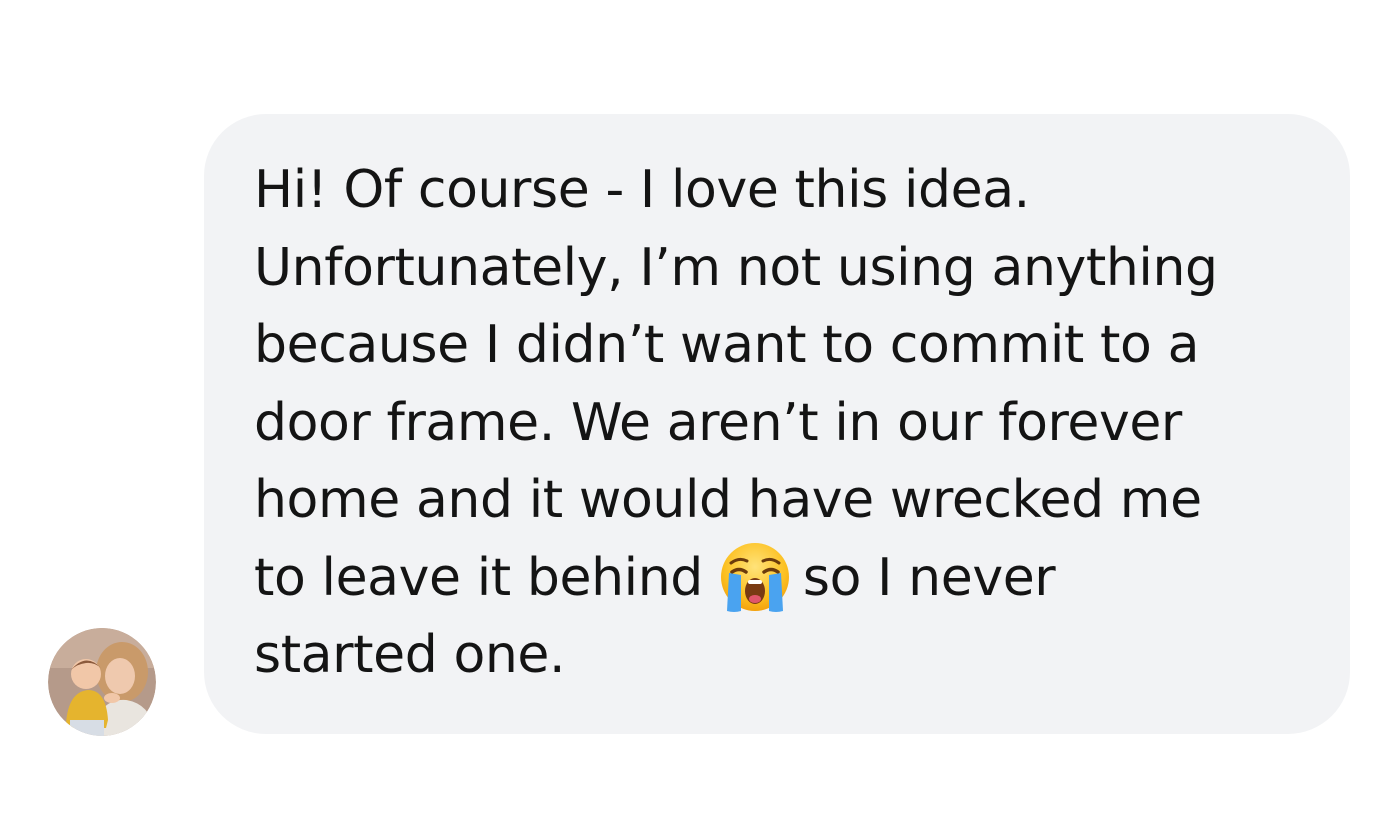  What do you see at coordinates (736, 267) in the screenshot?
I see `message-line: Unfortunately, I’m not using anything` at bounding box center [736, 267].